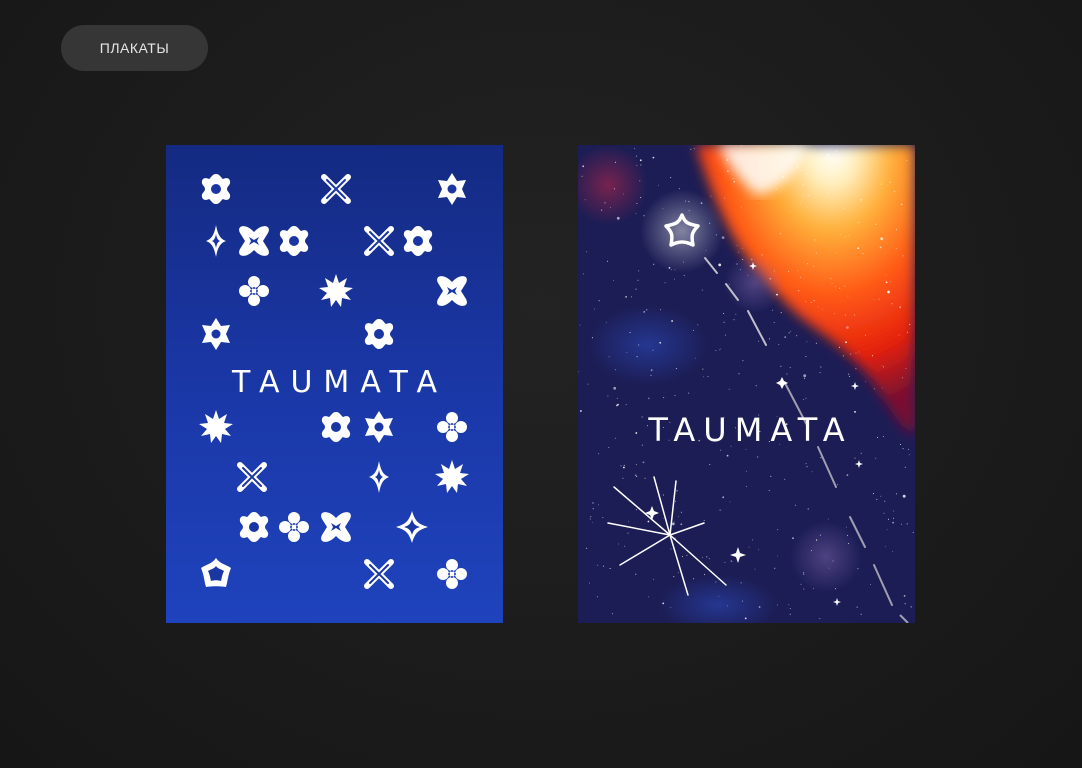 The height and width of the screenshot is (768, 1082). I want to click on flower-icon, so click(254, 527).